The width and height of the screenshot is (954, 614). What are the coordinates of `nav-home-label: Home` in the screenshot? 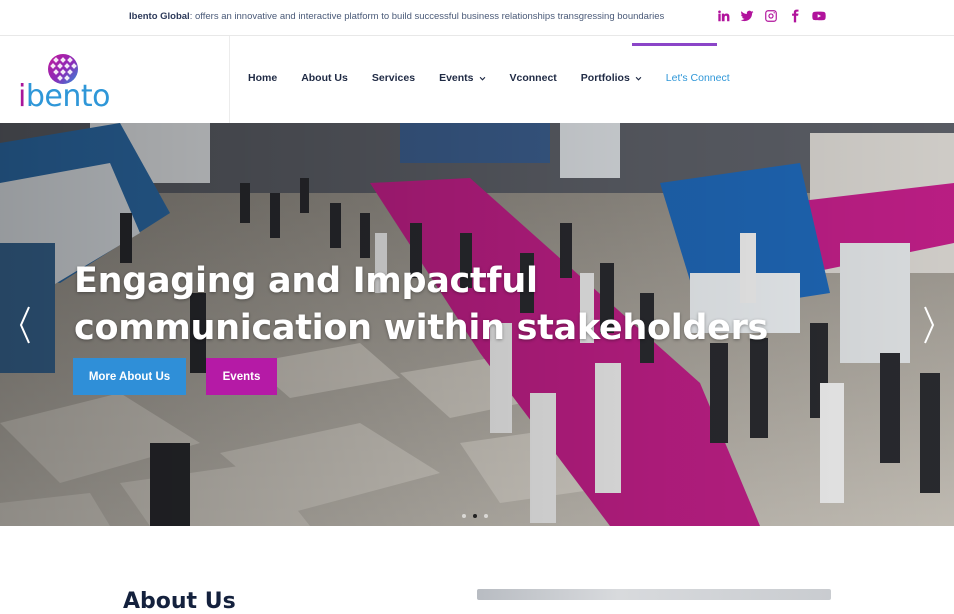 It's located at (263, 78).